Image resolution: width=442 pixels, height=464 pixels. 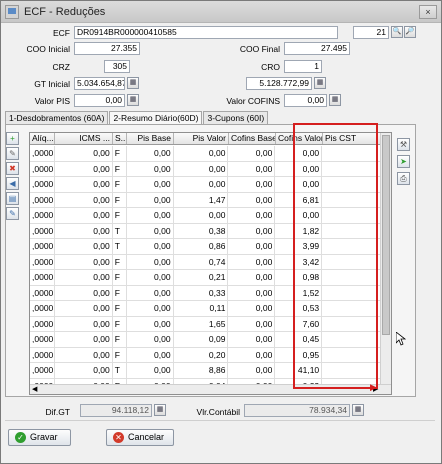 What do you see at coordinates (206, 293) in the screenshot?
I see `table-row: ,0000 0,00 F 0,00 0,33 0,00 1,52` at bounding box center [206, 293].